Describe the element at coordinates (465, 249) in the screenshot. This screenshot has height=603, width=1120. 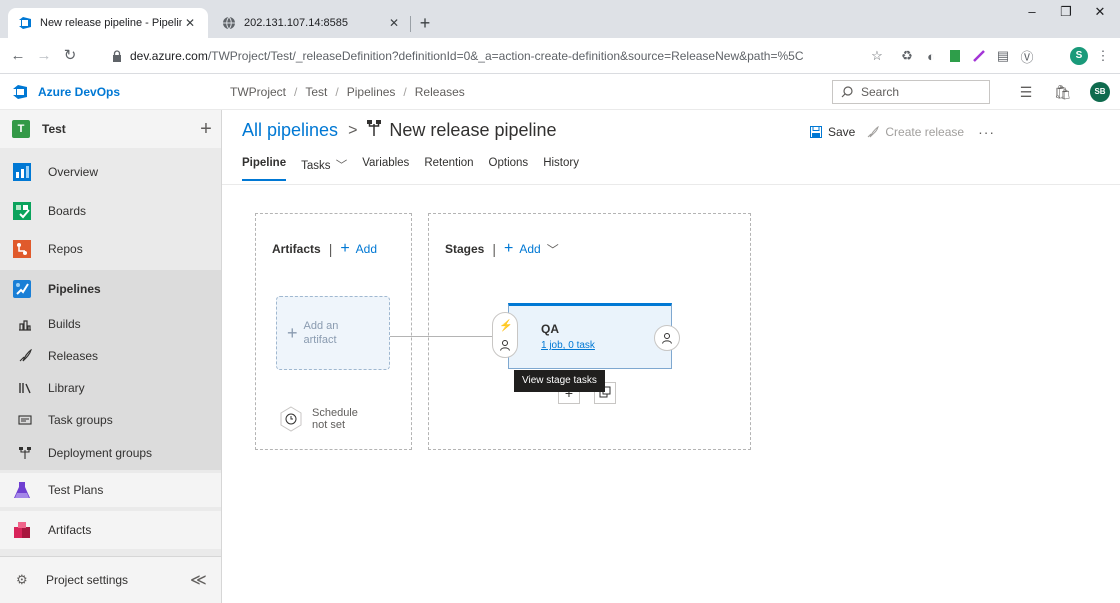
I see `stages-title: Stages` at that location.